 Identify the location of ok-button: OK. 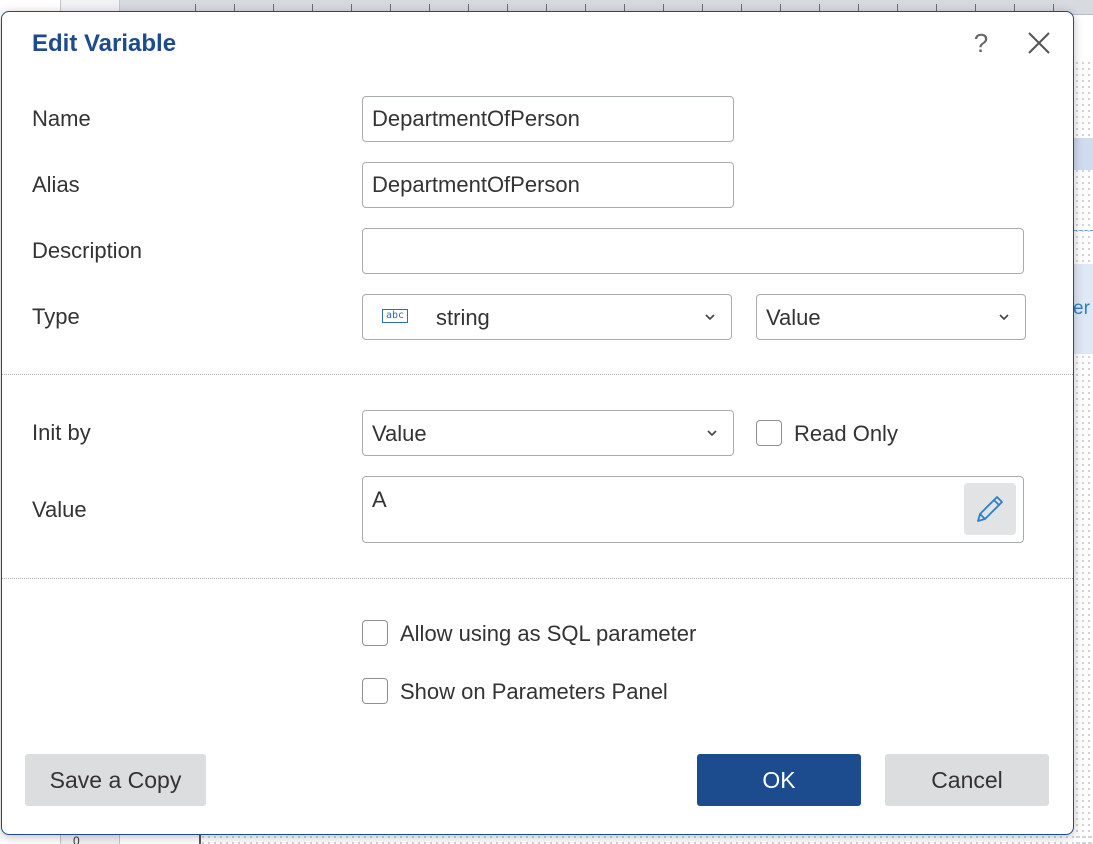
(779, 780).